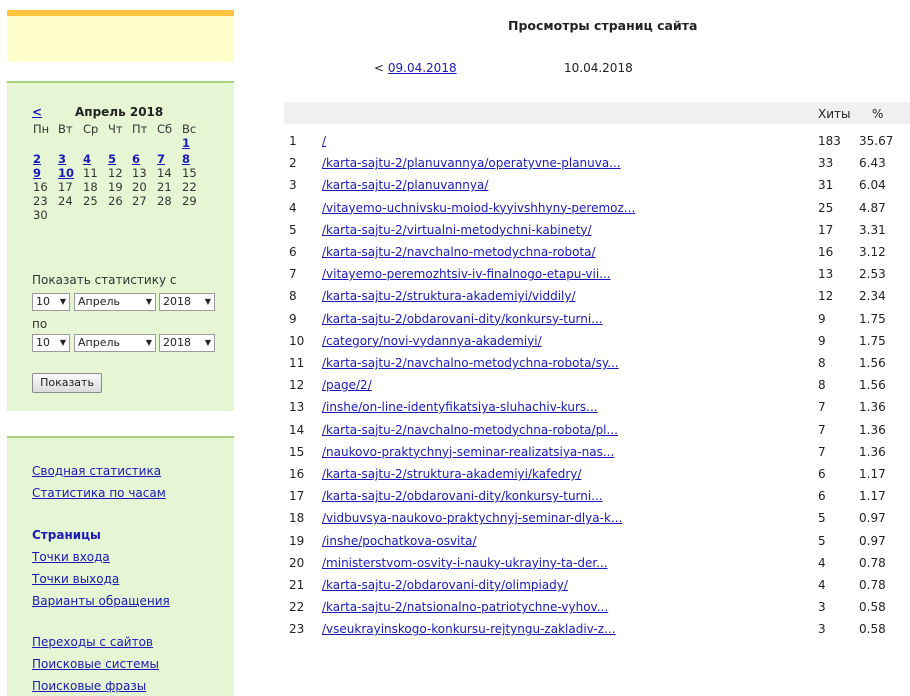 The image size is (910, 696). I want to click on row-hits: 7, so click(822, 451).